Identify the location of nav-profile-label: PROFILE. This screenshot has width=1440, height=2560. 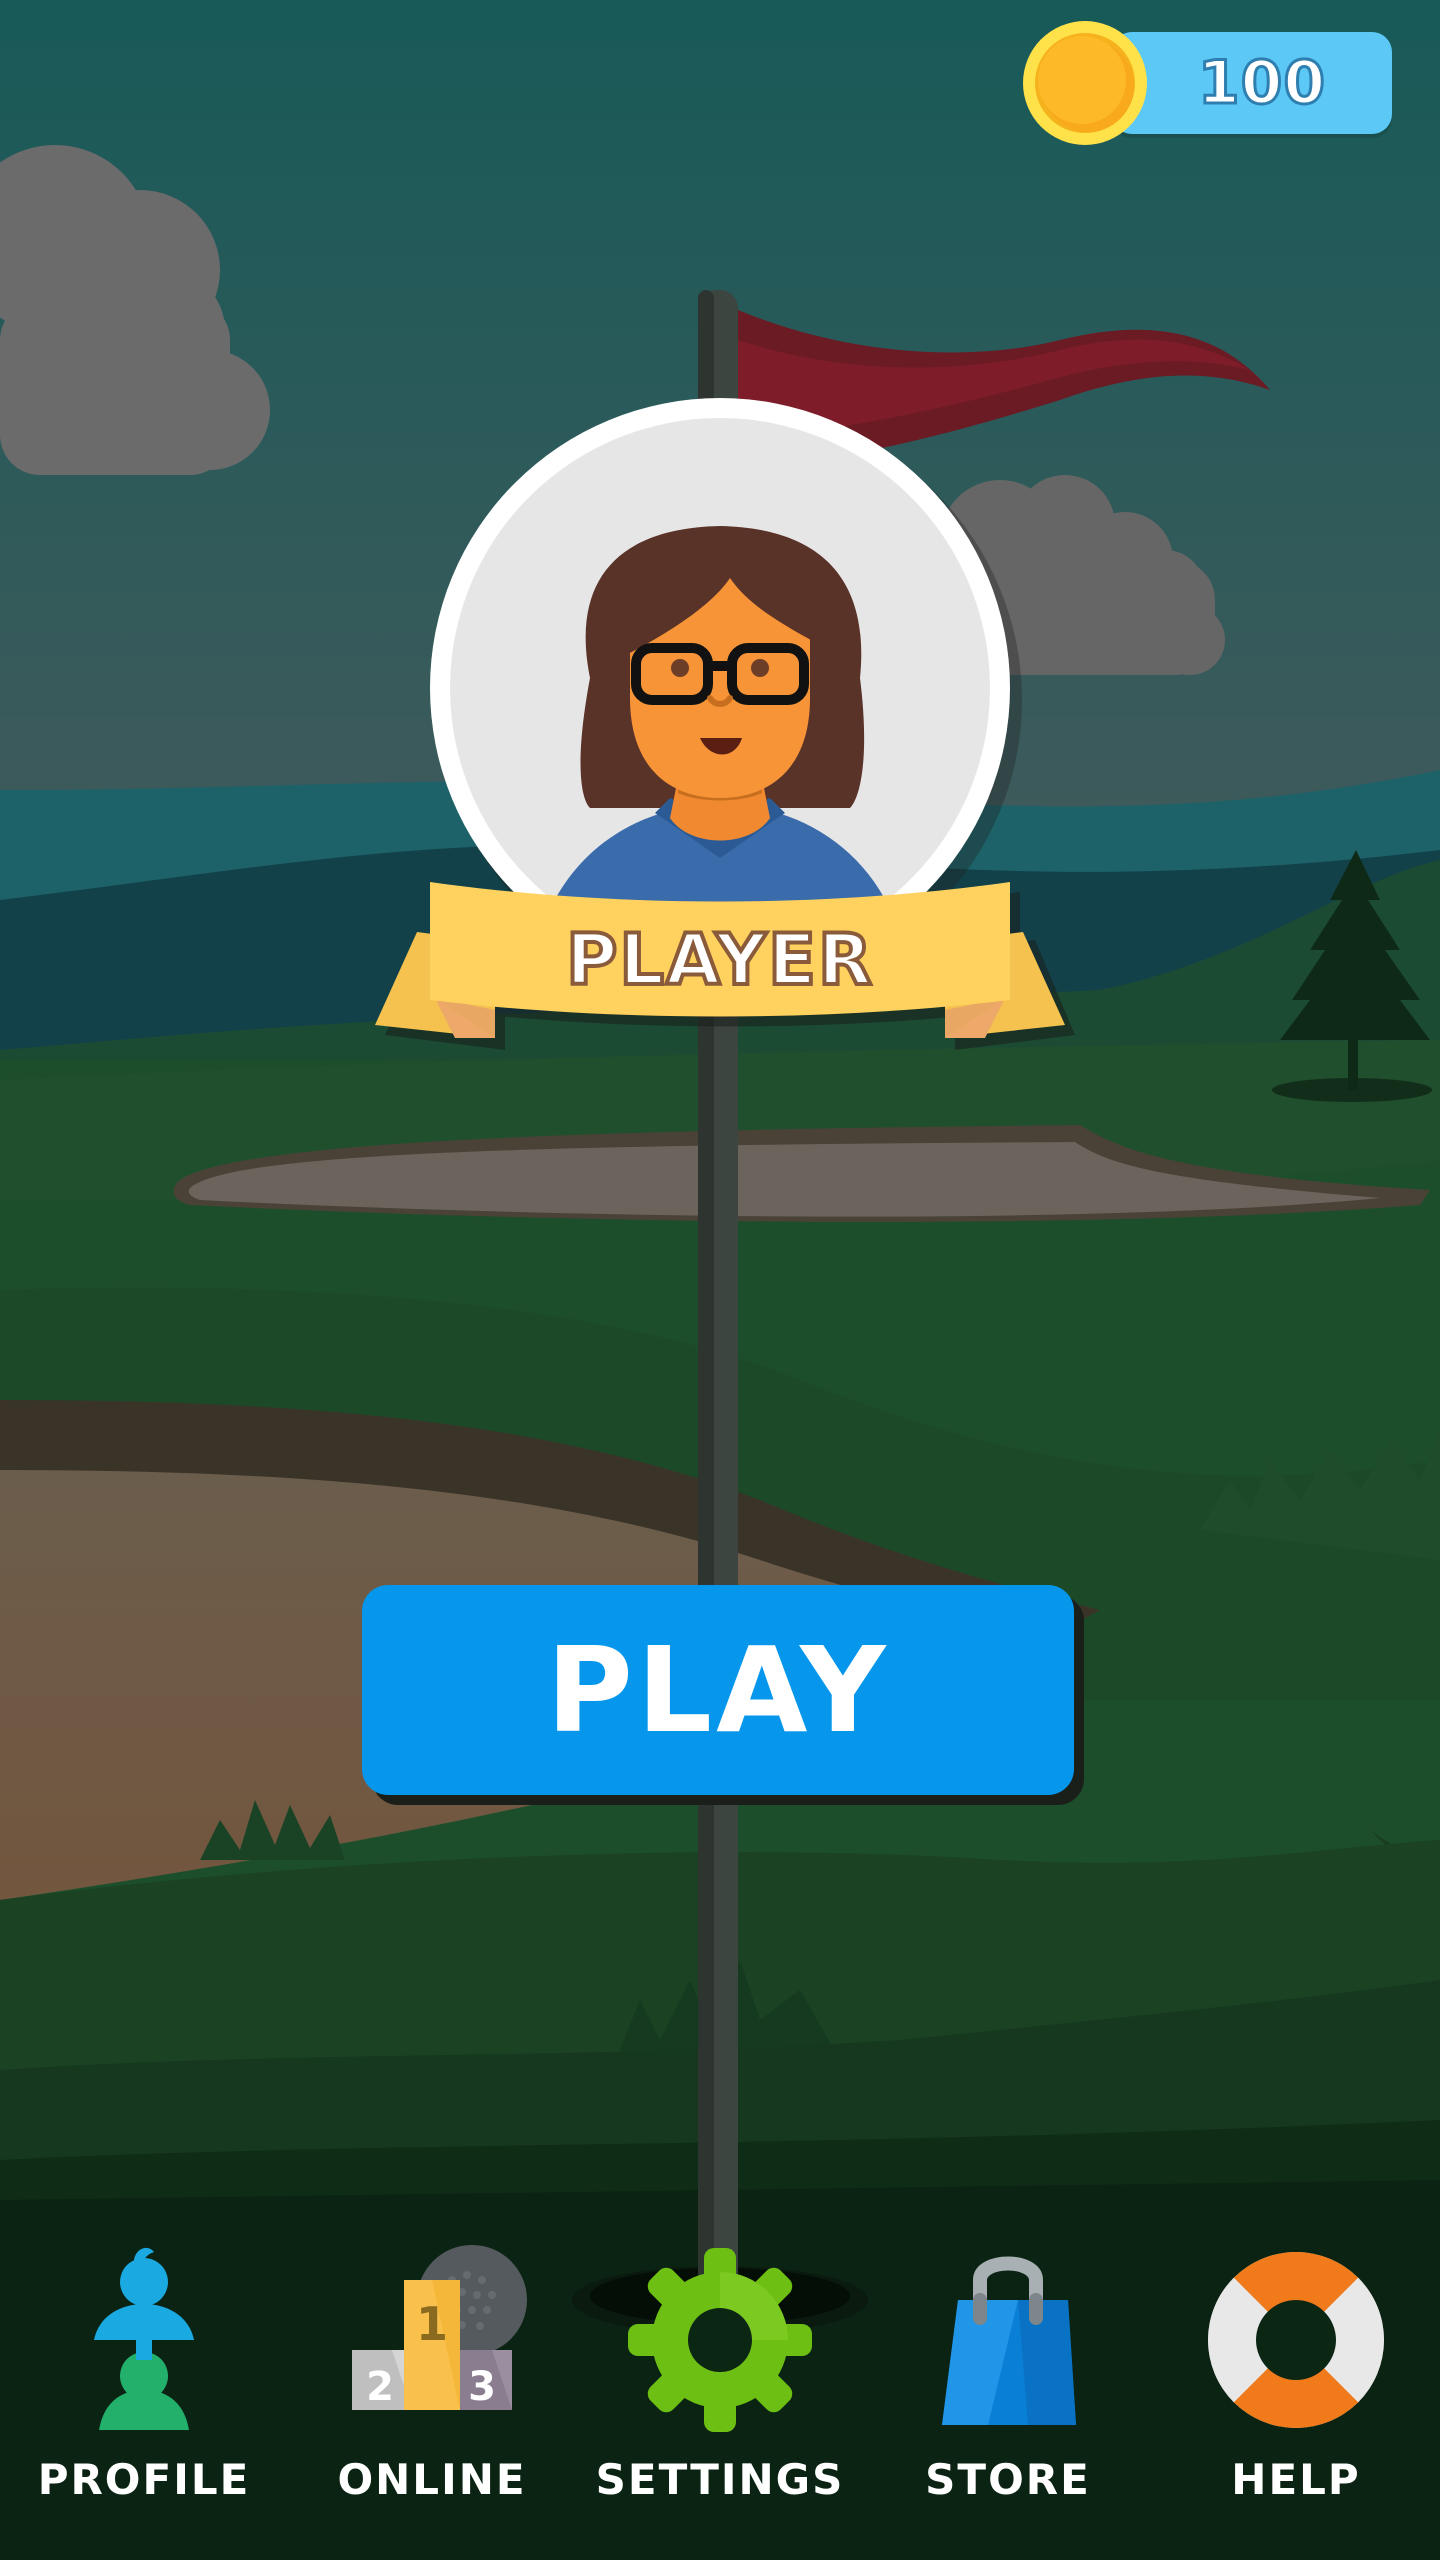
(144, 2479).